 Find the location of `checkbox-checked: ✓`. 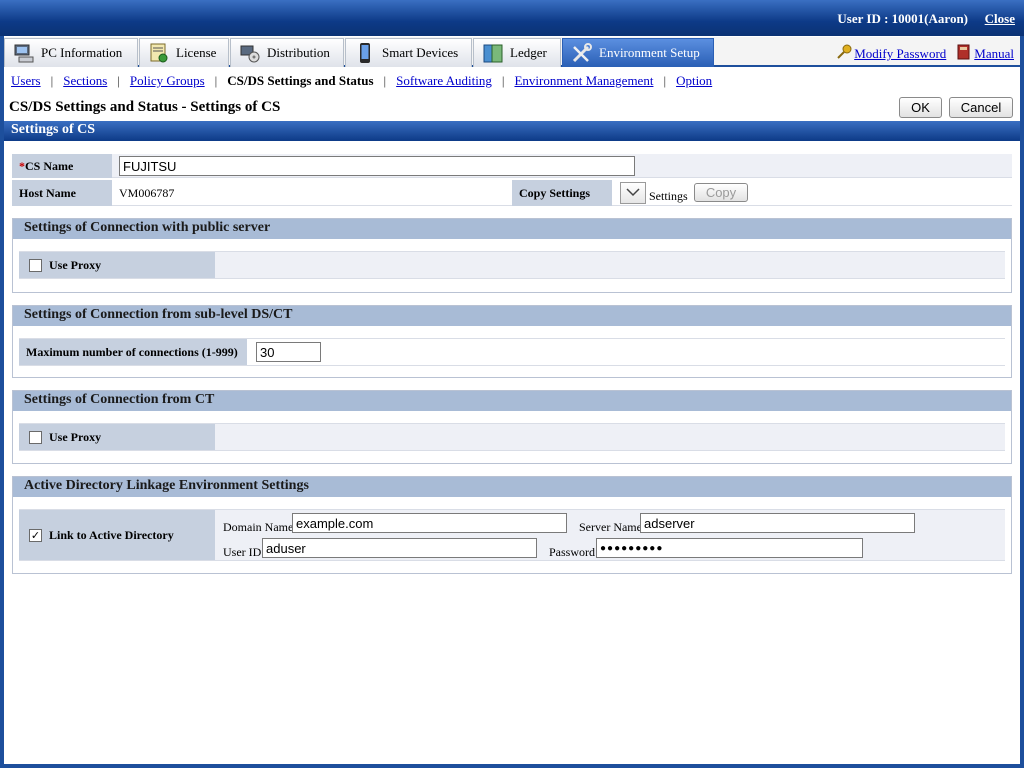

checkbox-checked: ✓ is located at coordinates (35, 535).